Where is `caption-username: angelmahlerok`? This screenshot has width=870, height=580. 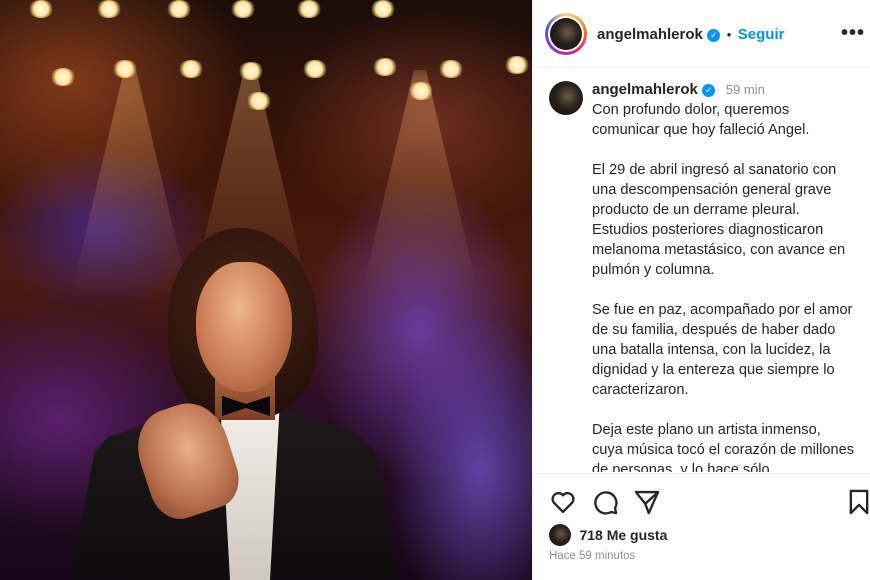
caption-username: angelmahlerok is located at coordinates (645, 89).